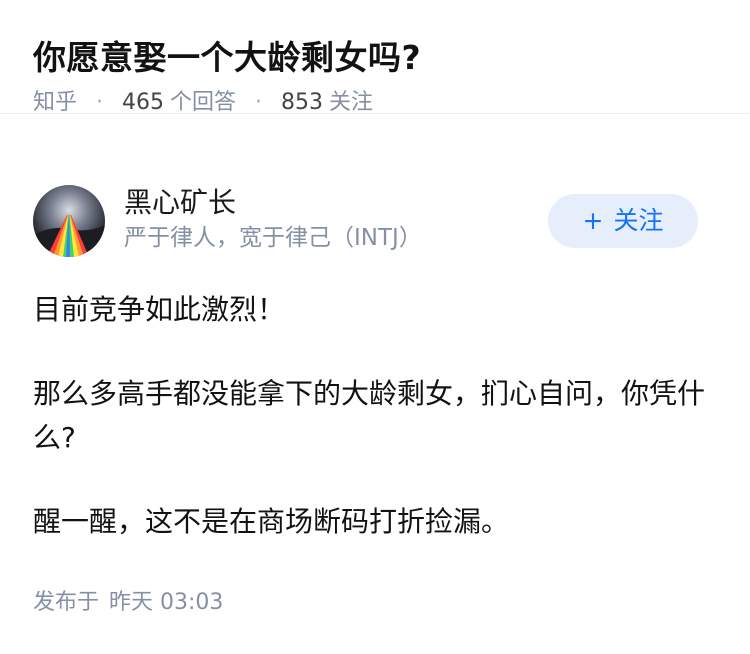 This screenshot has width=750, height=654. What do you see at coordinates (166, 602) in the screenshot?
I see `published-time: 昨天 03:03` at bounding box center [166, 602].